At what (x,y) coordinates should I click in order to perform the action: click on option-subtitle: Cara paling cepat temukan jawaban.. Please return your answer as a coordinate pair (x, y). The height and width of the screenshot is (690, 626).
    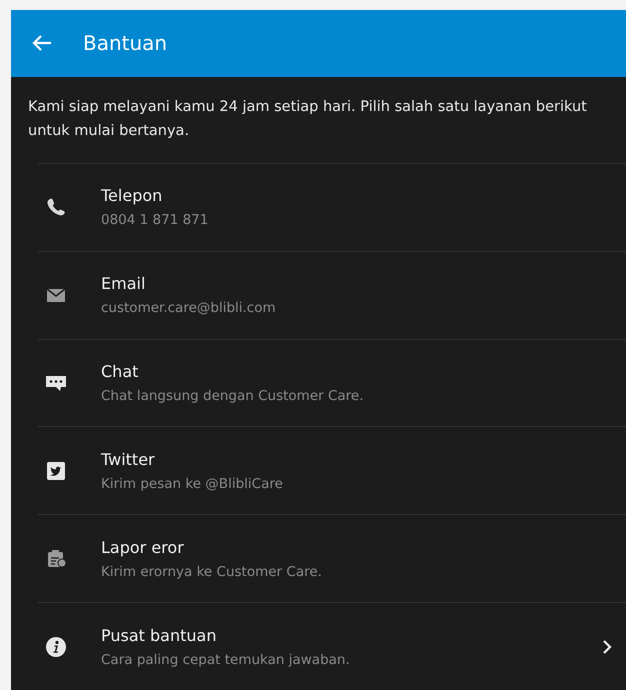
    Looking at the image, I should click on (225, 660).